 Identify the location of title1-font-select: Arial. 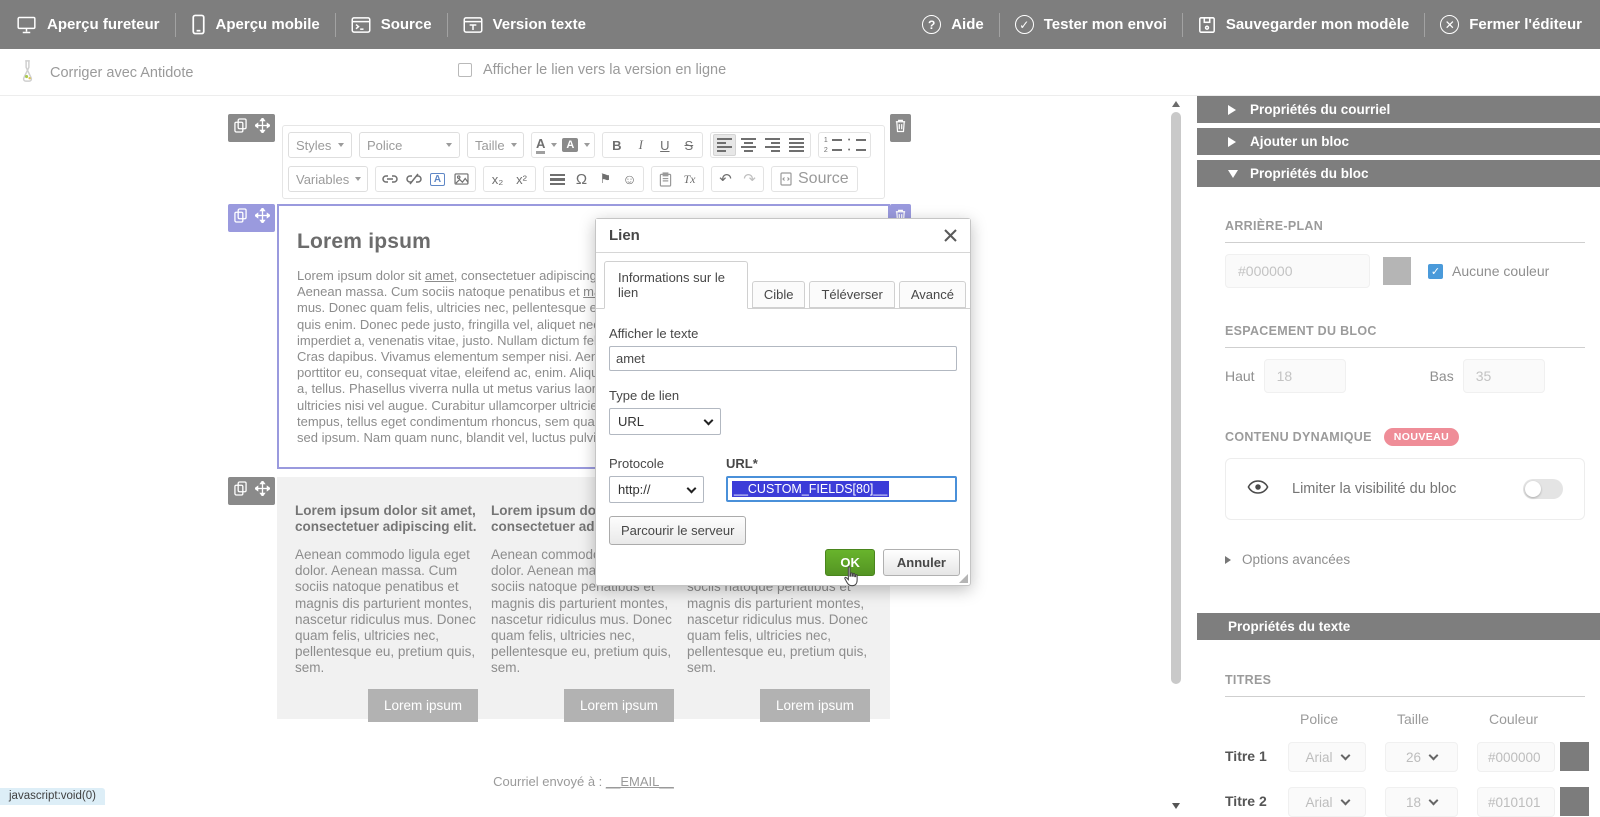
(1327, 757).